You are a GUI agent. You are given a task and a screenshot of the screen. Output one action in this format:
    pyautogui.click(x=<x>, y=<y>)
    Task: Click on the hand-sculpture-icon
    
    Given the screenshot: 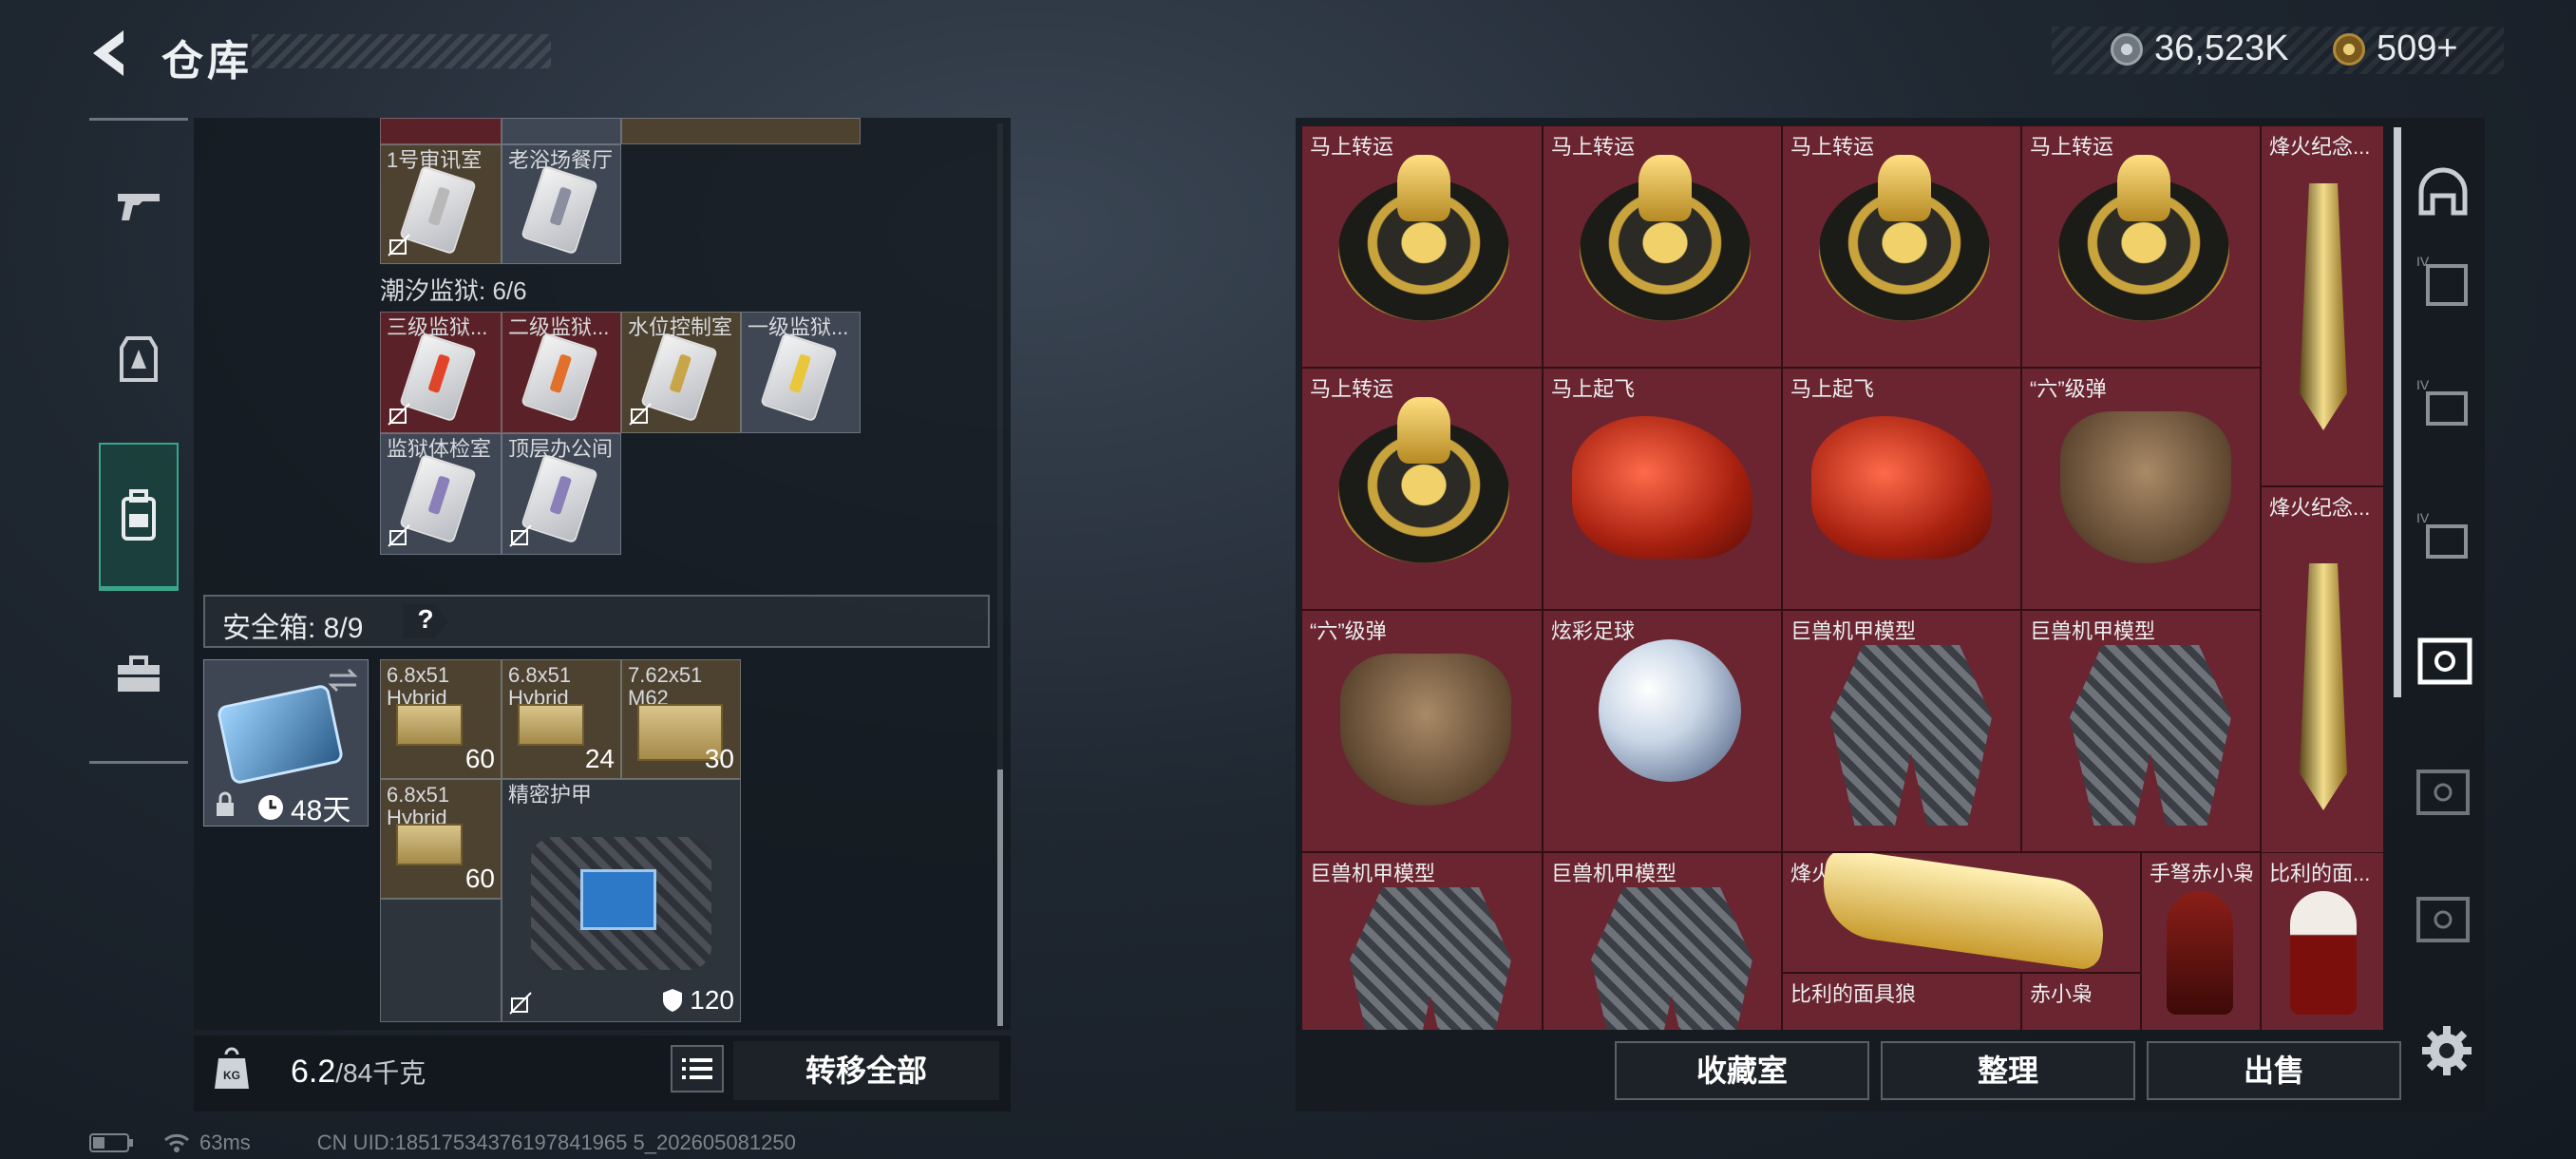 What is the action you would take?
    pyautogui.click(x=1425, y=730)
    